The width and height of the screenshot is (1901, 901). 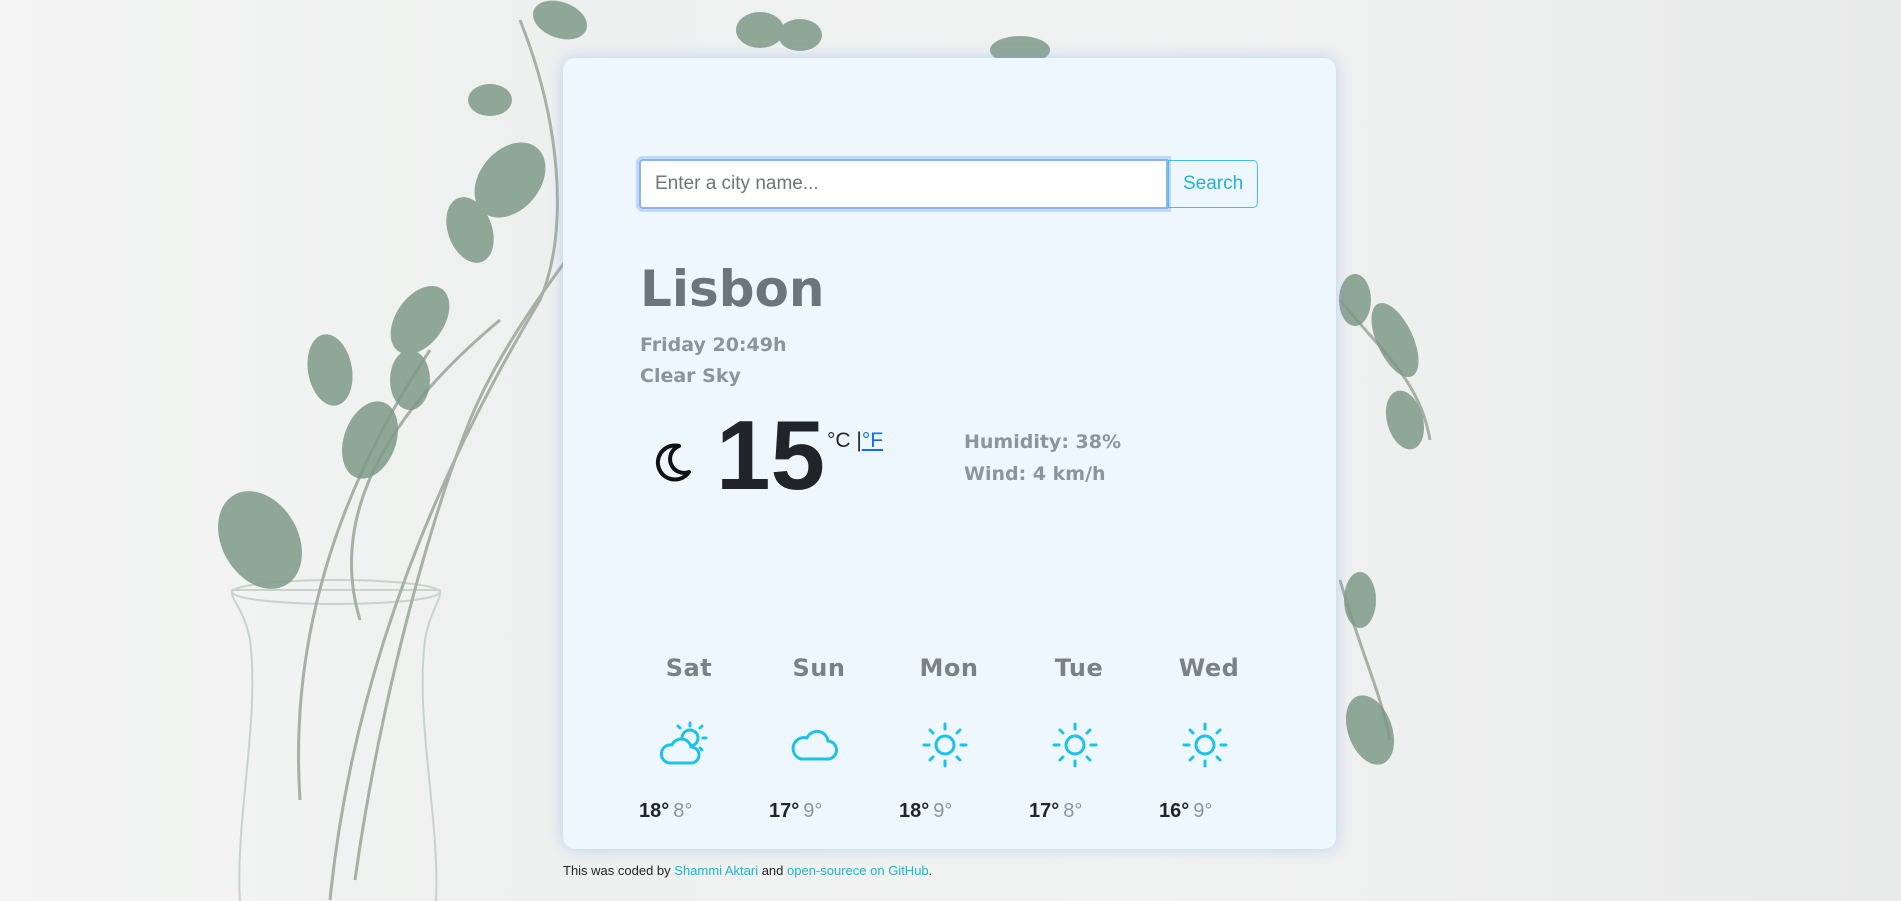 What do you see at coordinates (690, 376) in the screenshot?
I see `weather-description: Clear Sky` at bounding box center [690, 376].